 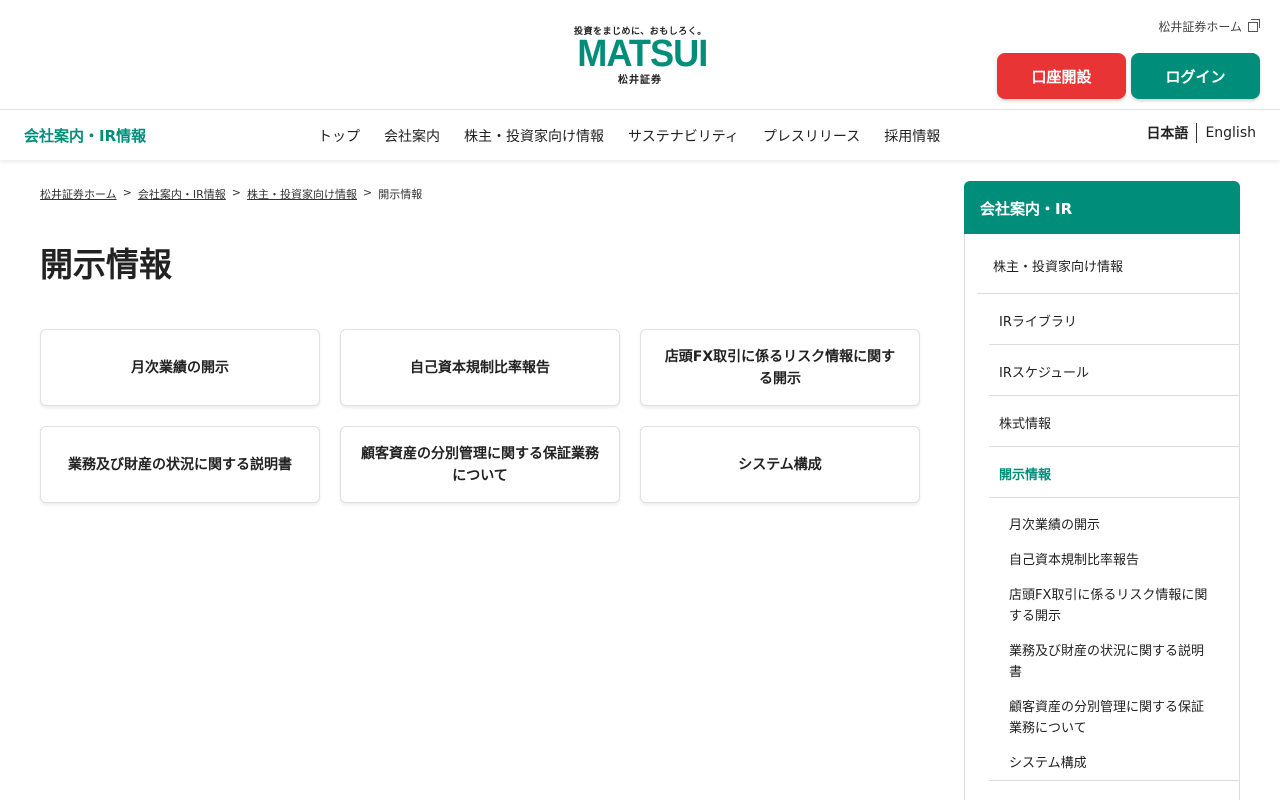 What do you see at coordinates (78, 194) in the screenshot?
I see `breadcrumb-home: 松井証券ホーム` at bounding box center [78, 194].